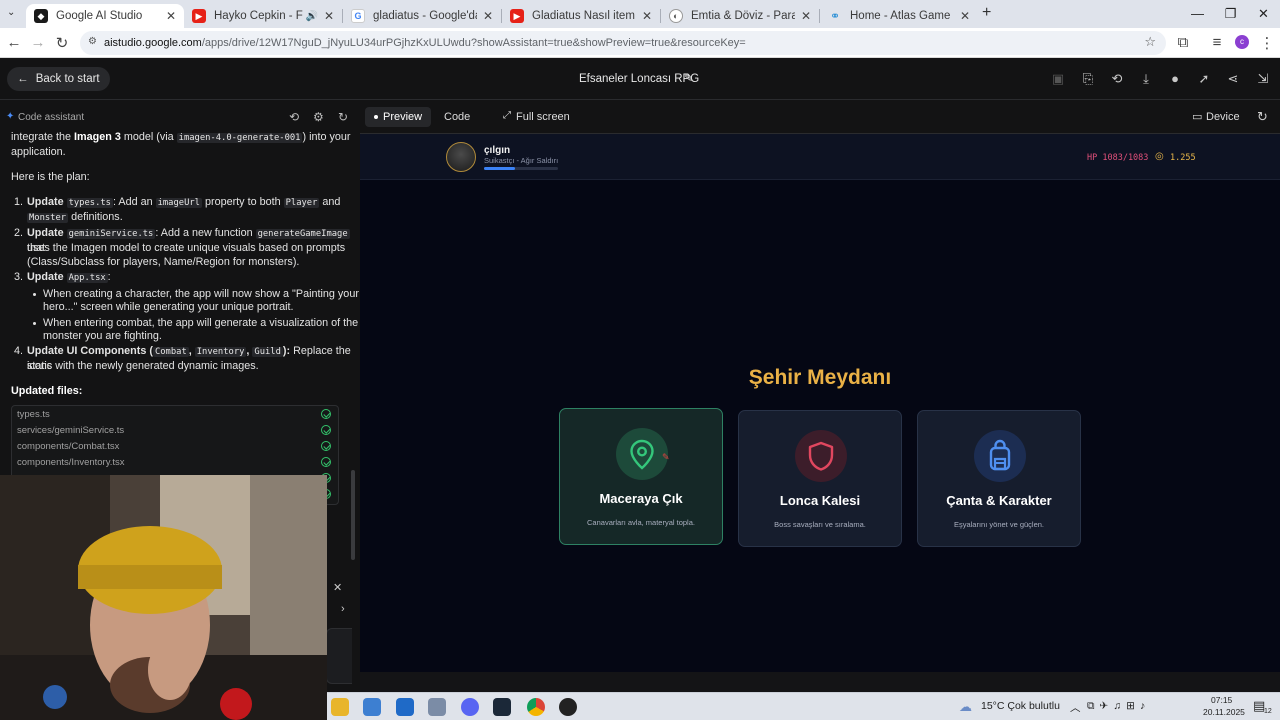  What do you see at coordinates (1217, 42) in the screenshot?
I see `media-control-icon: ≡` at bounding box center [1217, 42].